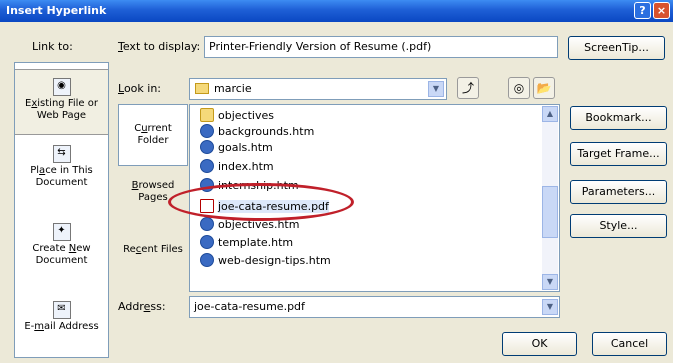 The width and height of the screenshot is (673, 363). I want to click on link-email-label: E-mail Address, so click(61, 326).